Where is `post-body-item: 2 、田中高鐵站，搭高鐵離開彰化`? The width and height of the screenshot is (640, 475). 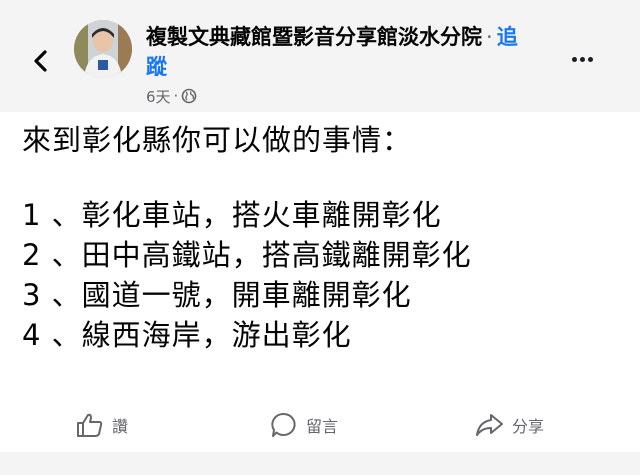 post-body-item: 2 、田中高鐵站，搭高鐵離開彰化 is located at coordinates (247, 255).